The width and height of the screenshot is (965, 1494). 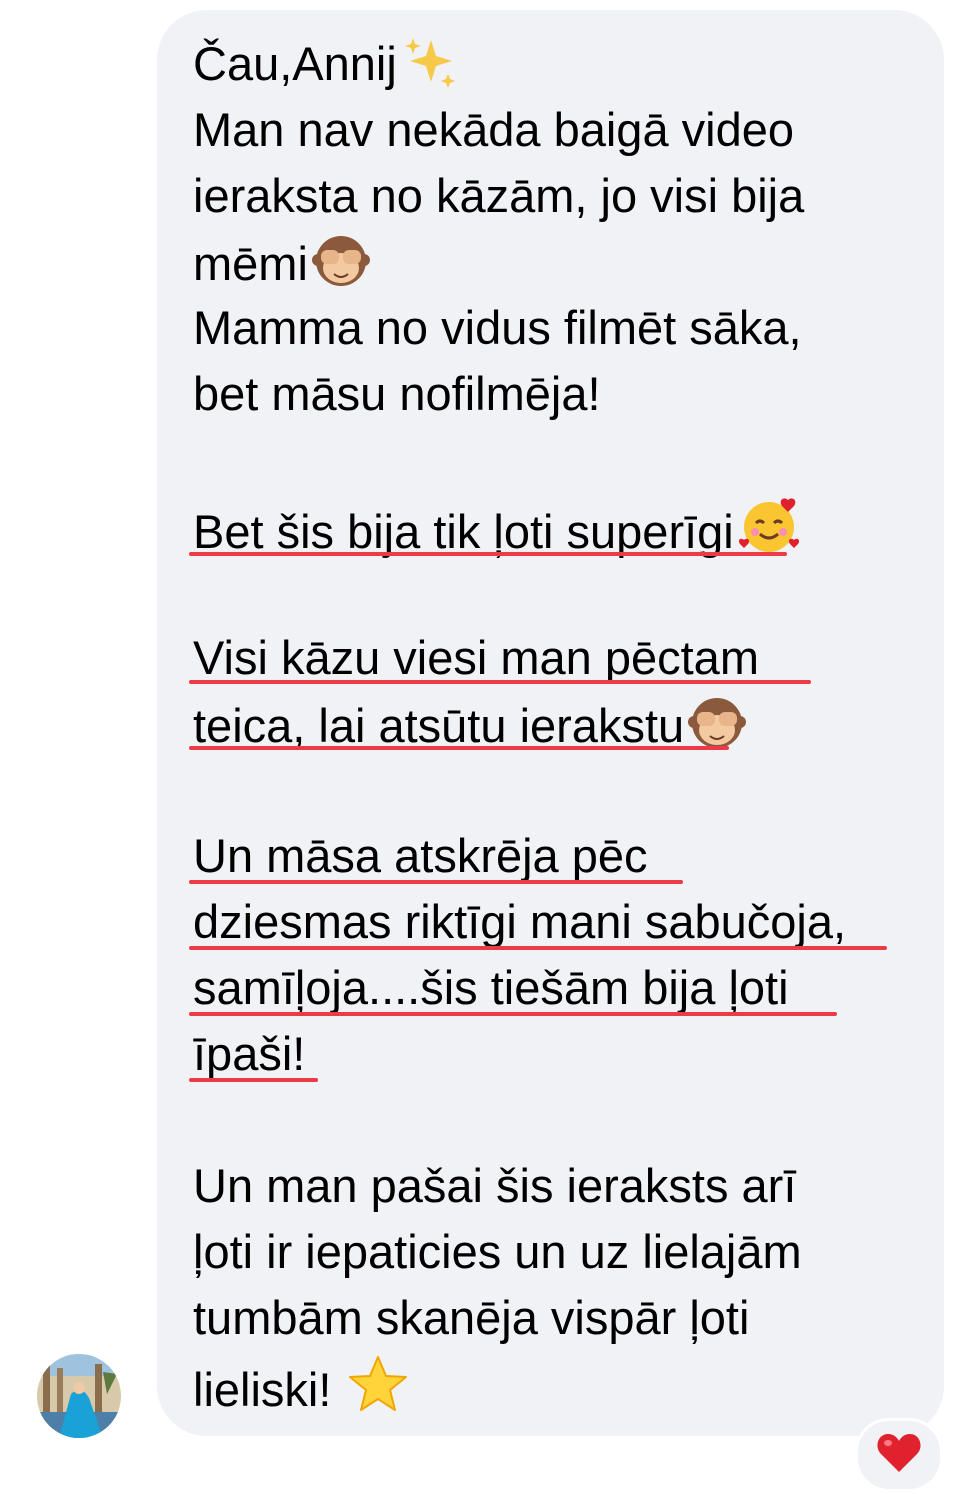 What do you see at coordinates (420, 855) in the screenshot?
I see `message-line: Un māsa atskrēja pēc` at bounding box center [420, 855].